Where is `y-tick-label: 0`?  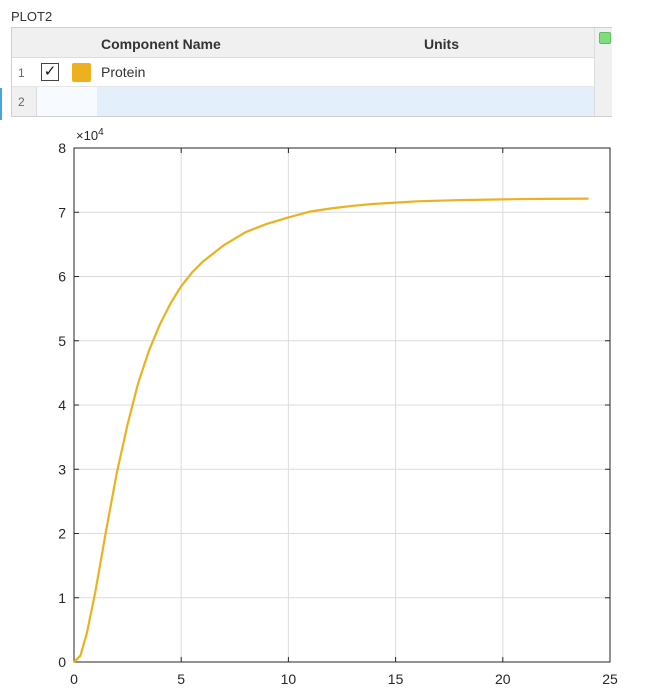
y-tick-label: 0 is located at coordinates (62, 662).